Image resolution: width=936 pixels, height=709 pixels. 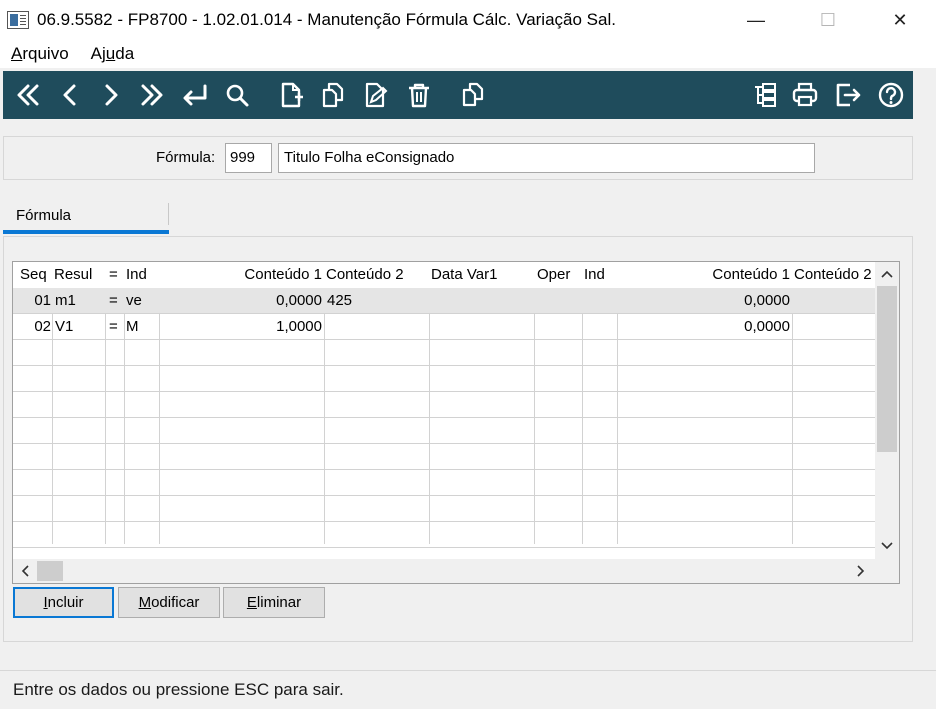 I want to click on cell-conteudo2: 425, so click(x=340, y=300).